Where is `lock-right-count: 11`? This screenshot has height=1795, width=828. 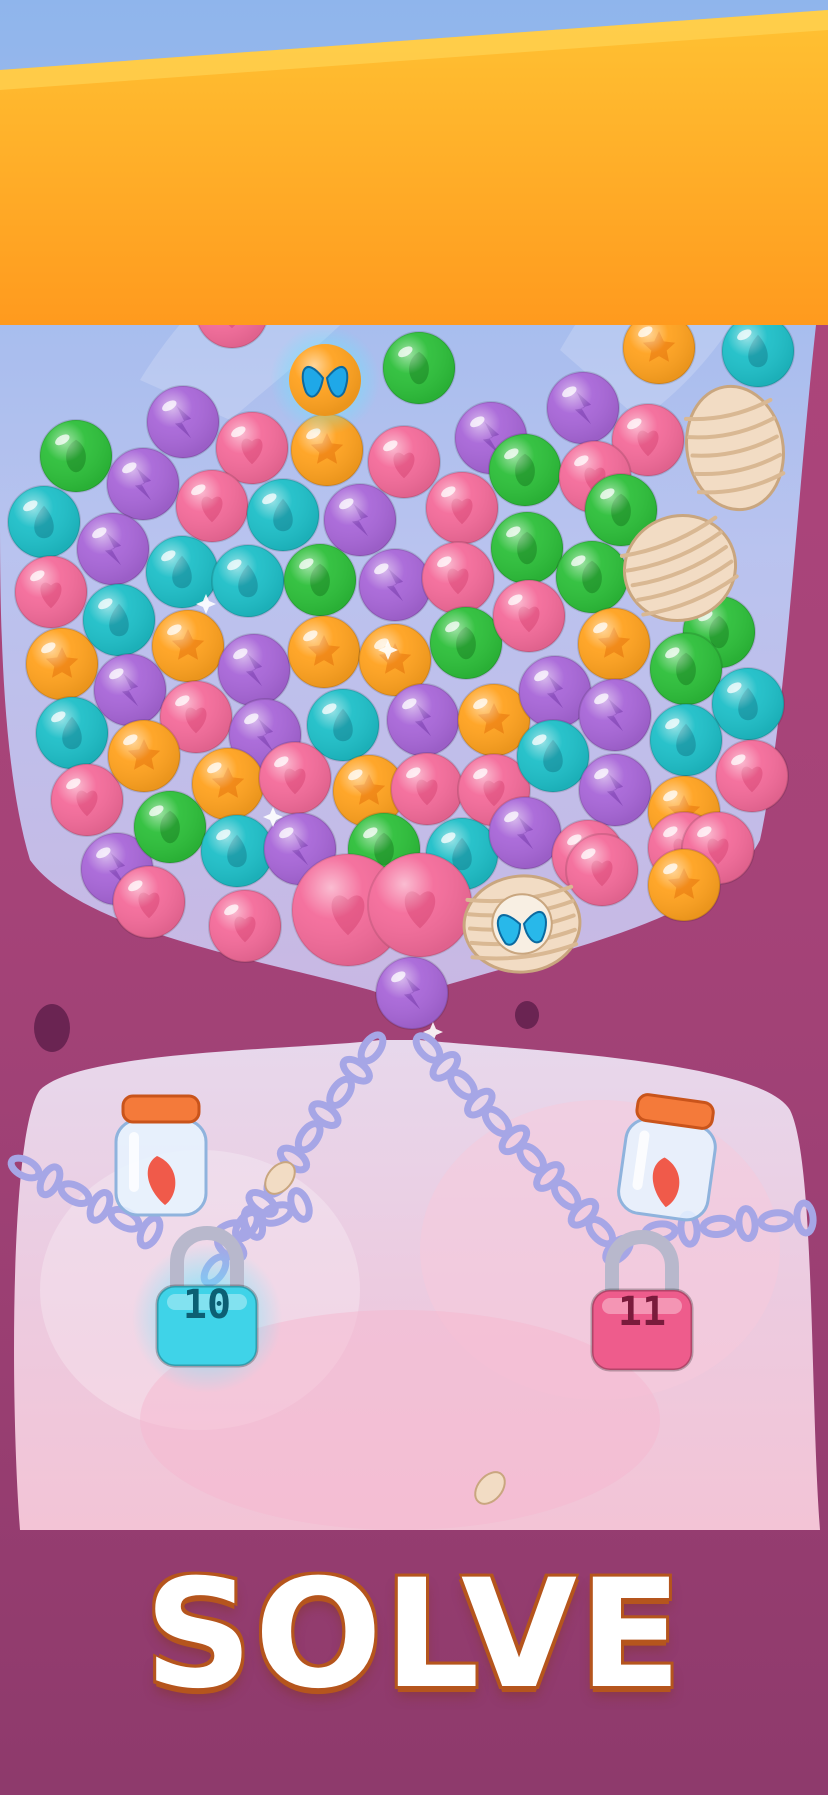
lock-right-count: 11 is located at coordinates (642, 1312).